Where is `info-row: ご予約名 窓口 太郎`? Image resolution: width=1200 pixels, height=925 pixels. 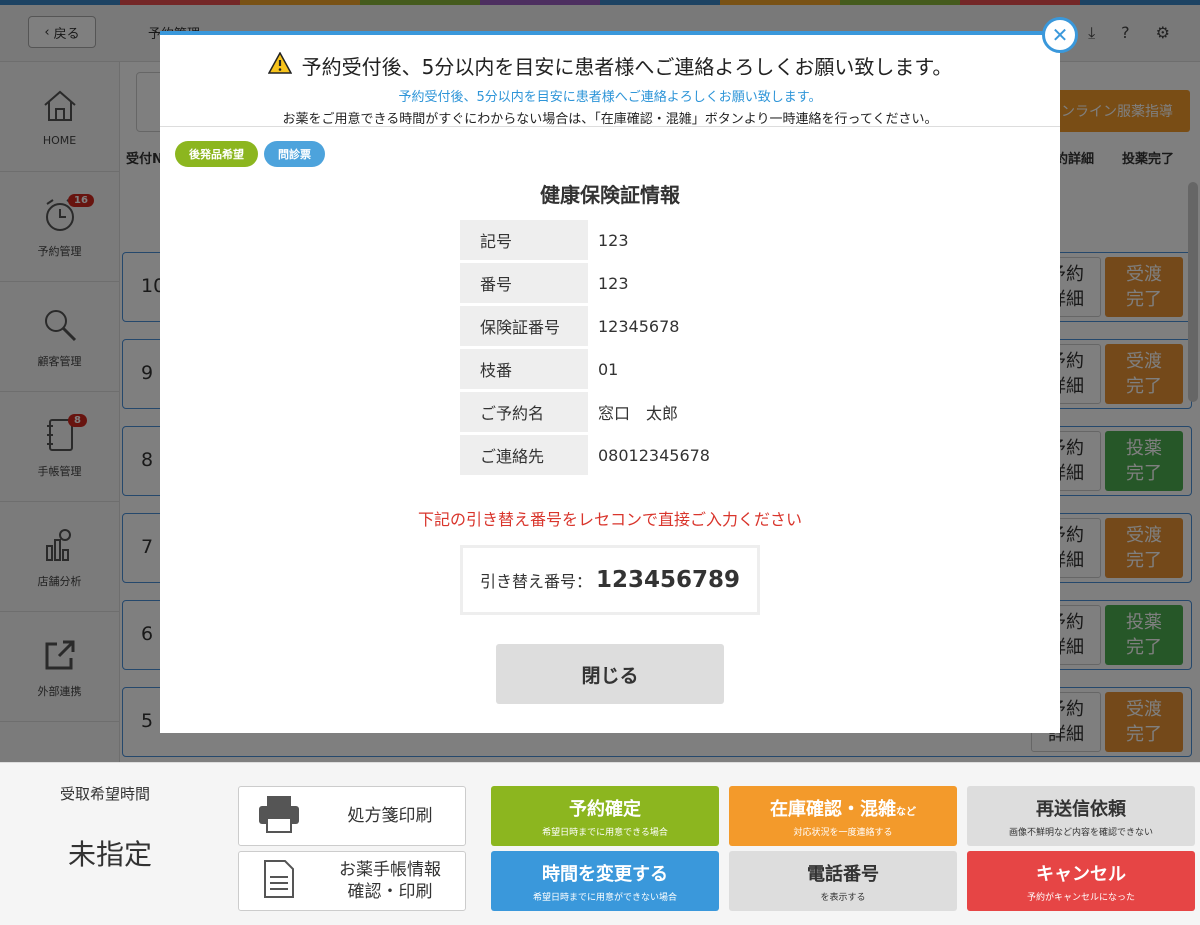
info-row: ご予約名 窓口 太郎 is located at coordinates (610, 412).